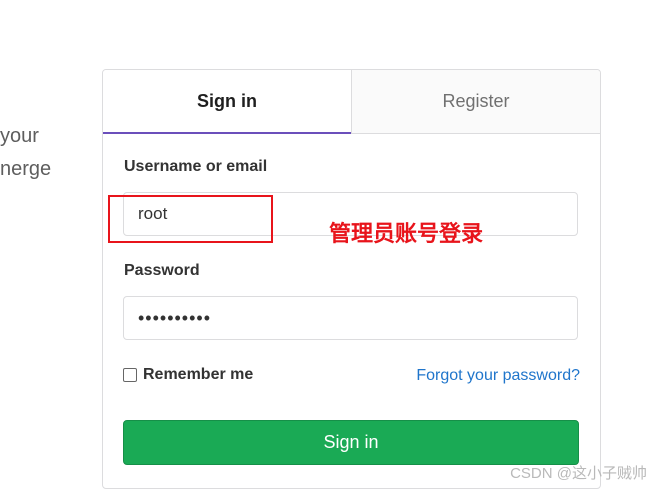  What do you see at coordinates (196, 166) in the screenshot?
I see `username-label: Username or email` at bounding box center [196, 166].